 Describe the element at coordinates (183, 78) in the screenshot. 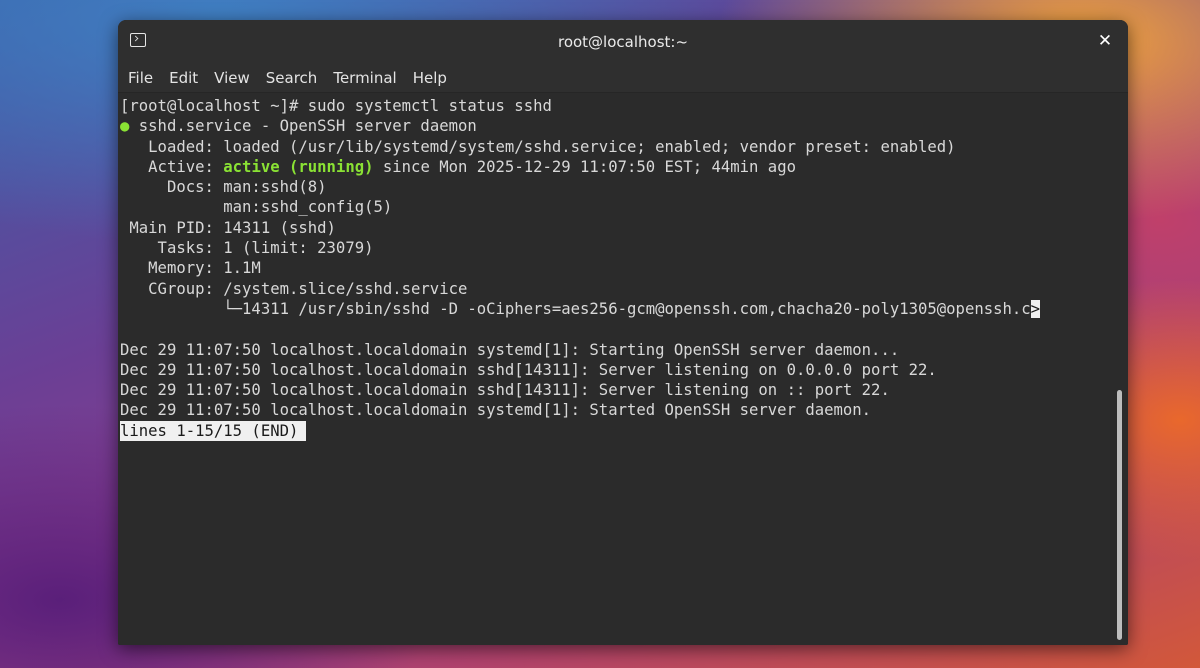

I see `menu-edit: Edit` at that location.